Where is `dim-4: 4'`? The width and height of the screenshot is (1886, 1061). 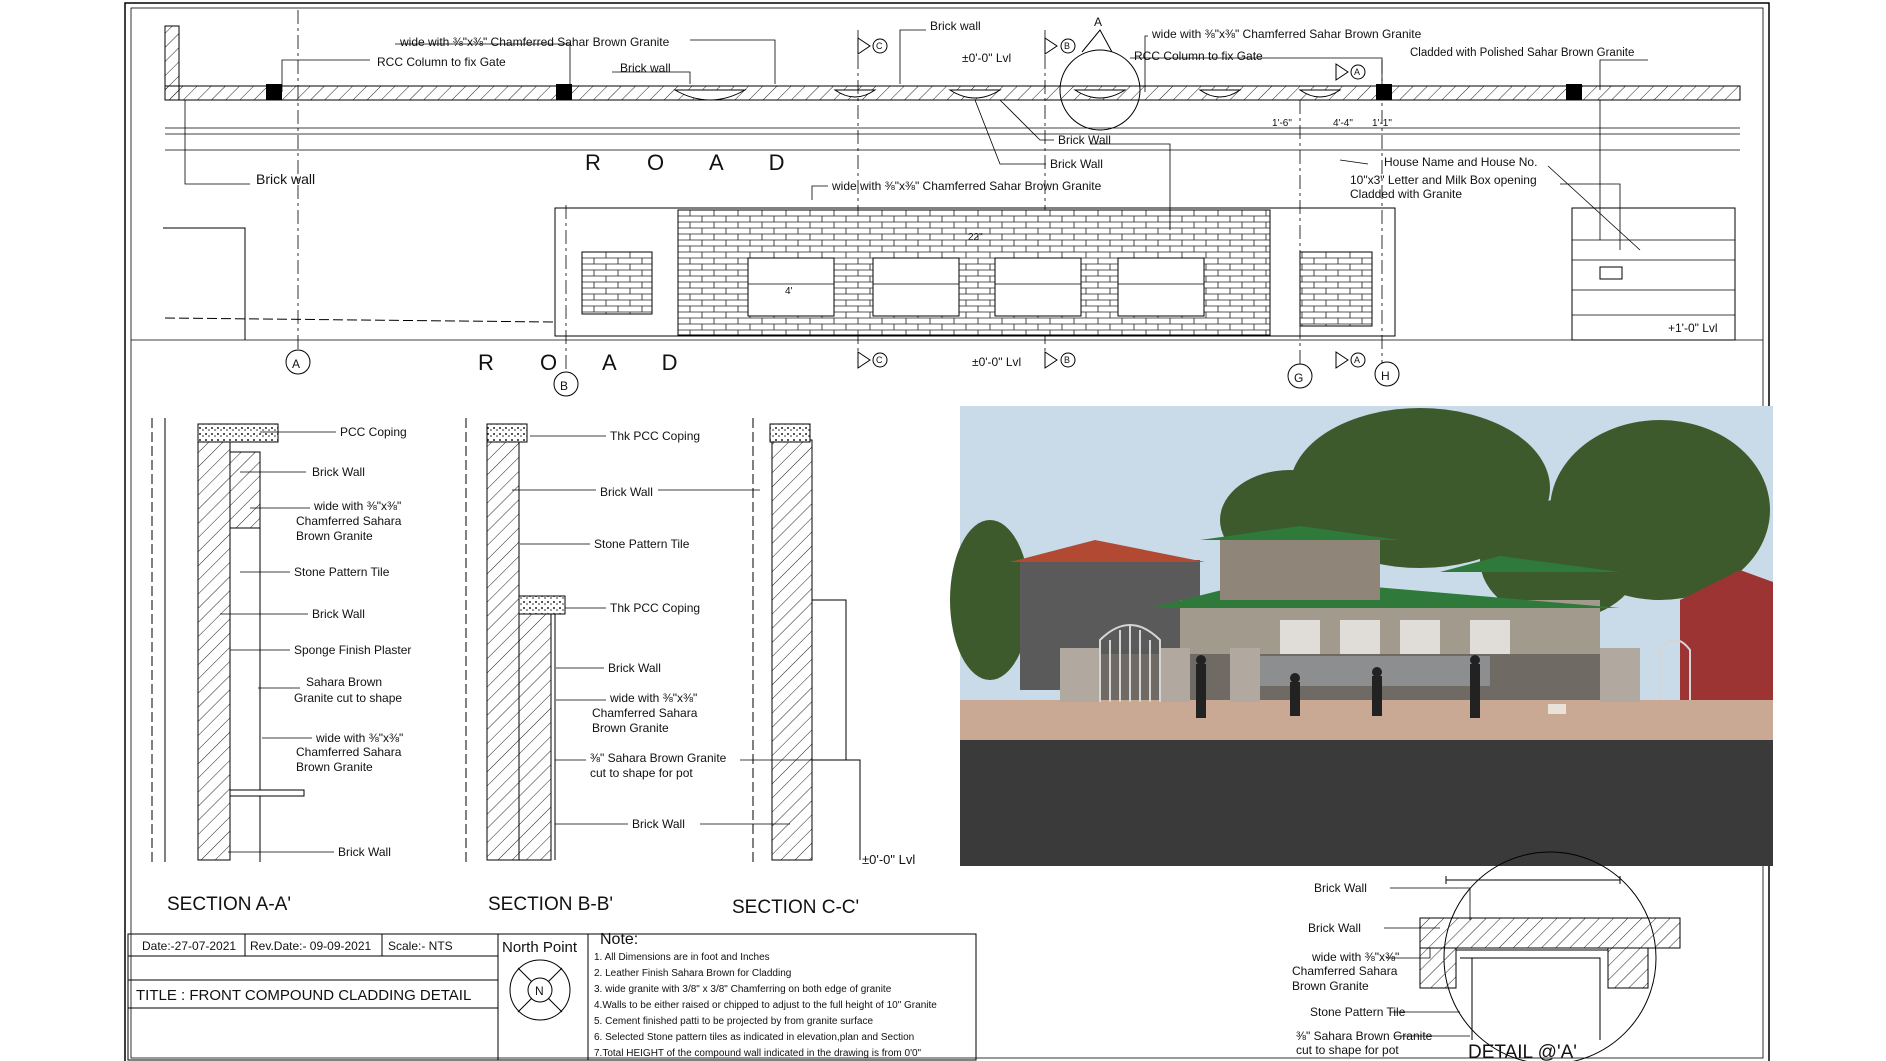 dim-4: 4' is located at coordinates (789, 291).